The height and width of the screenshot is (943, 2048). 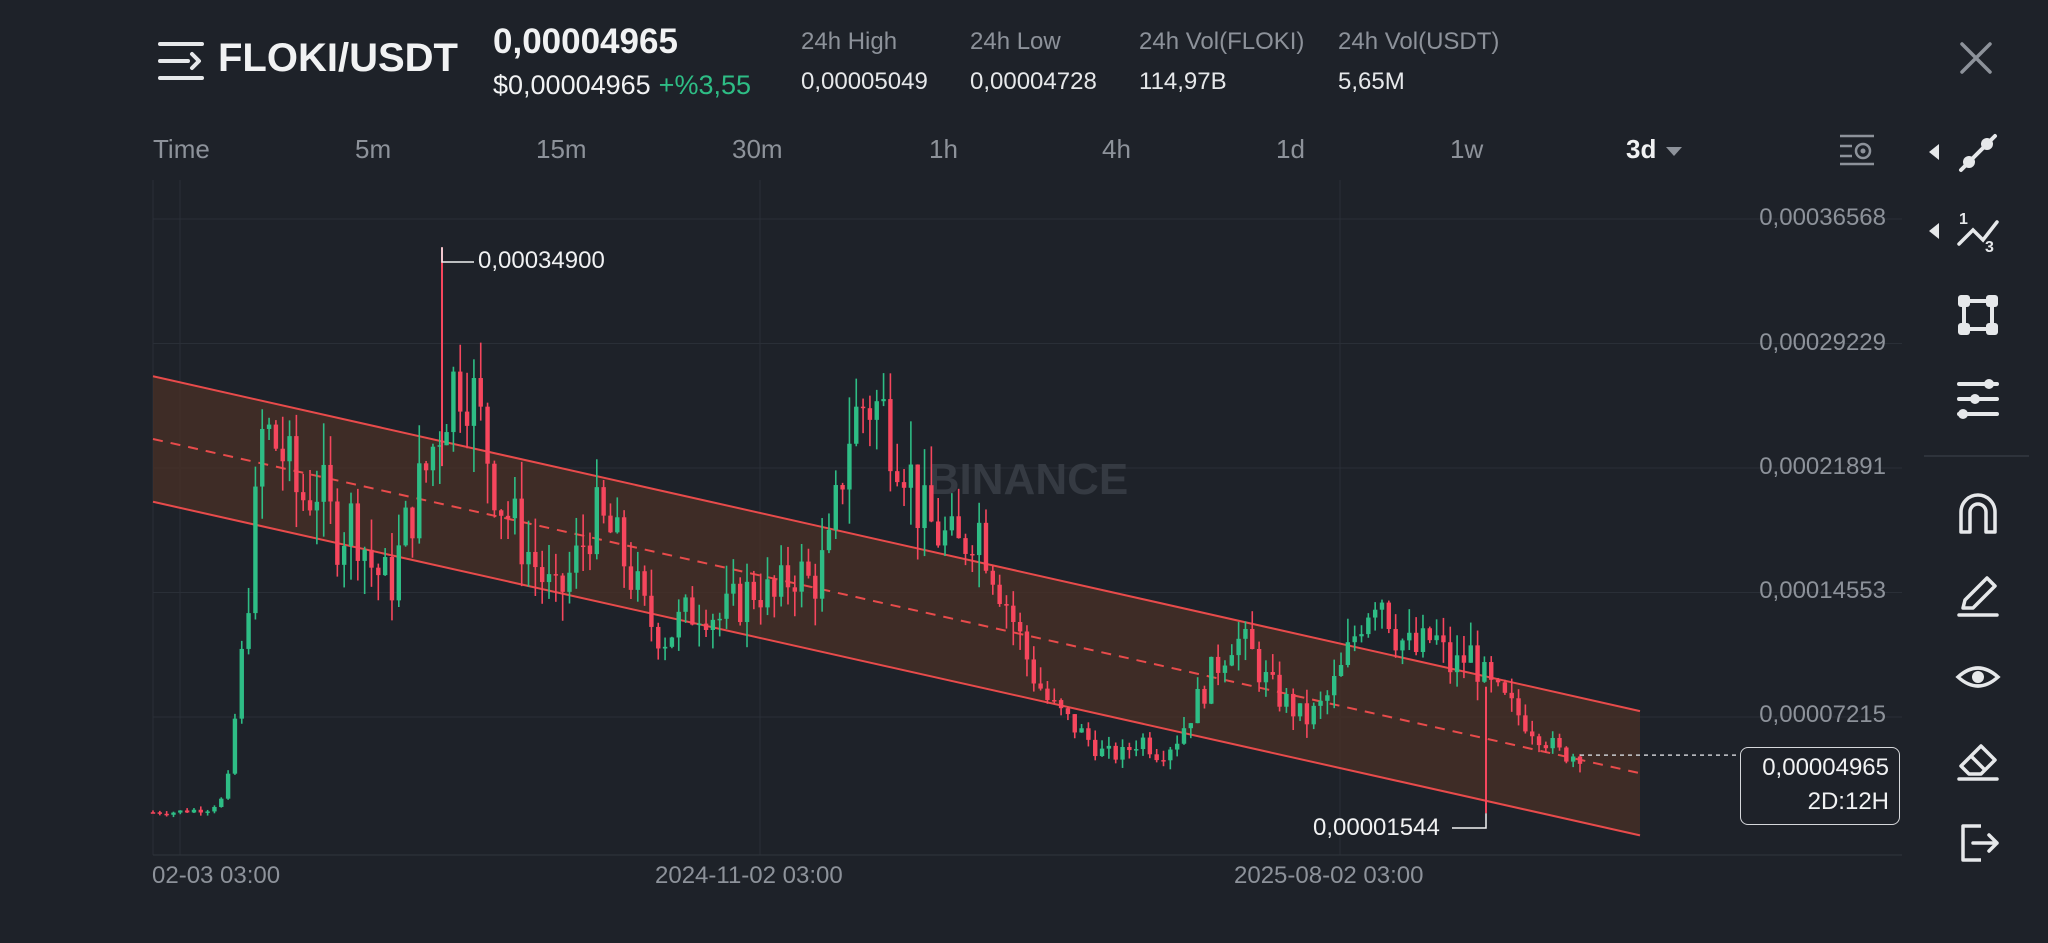 I want to click on trend-line-icon, so click(x=1978, y=153).